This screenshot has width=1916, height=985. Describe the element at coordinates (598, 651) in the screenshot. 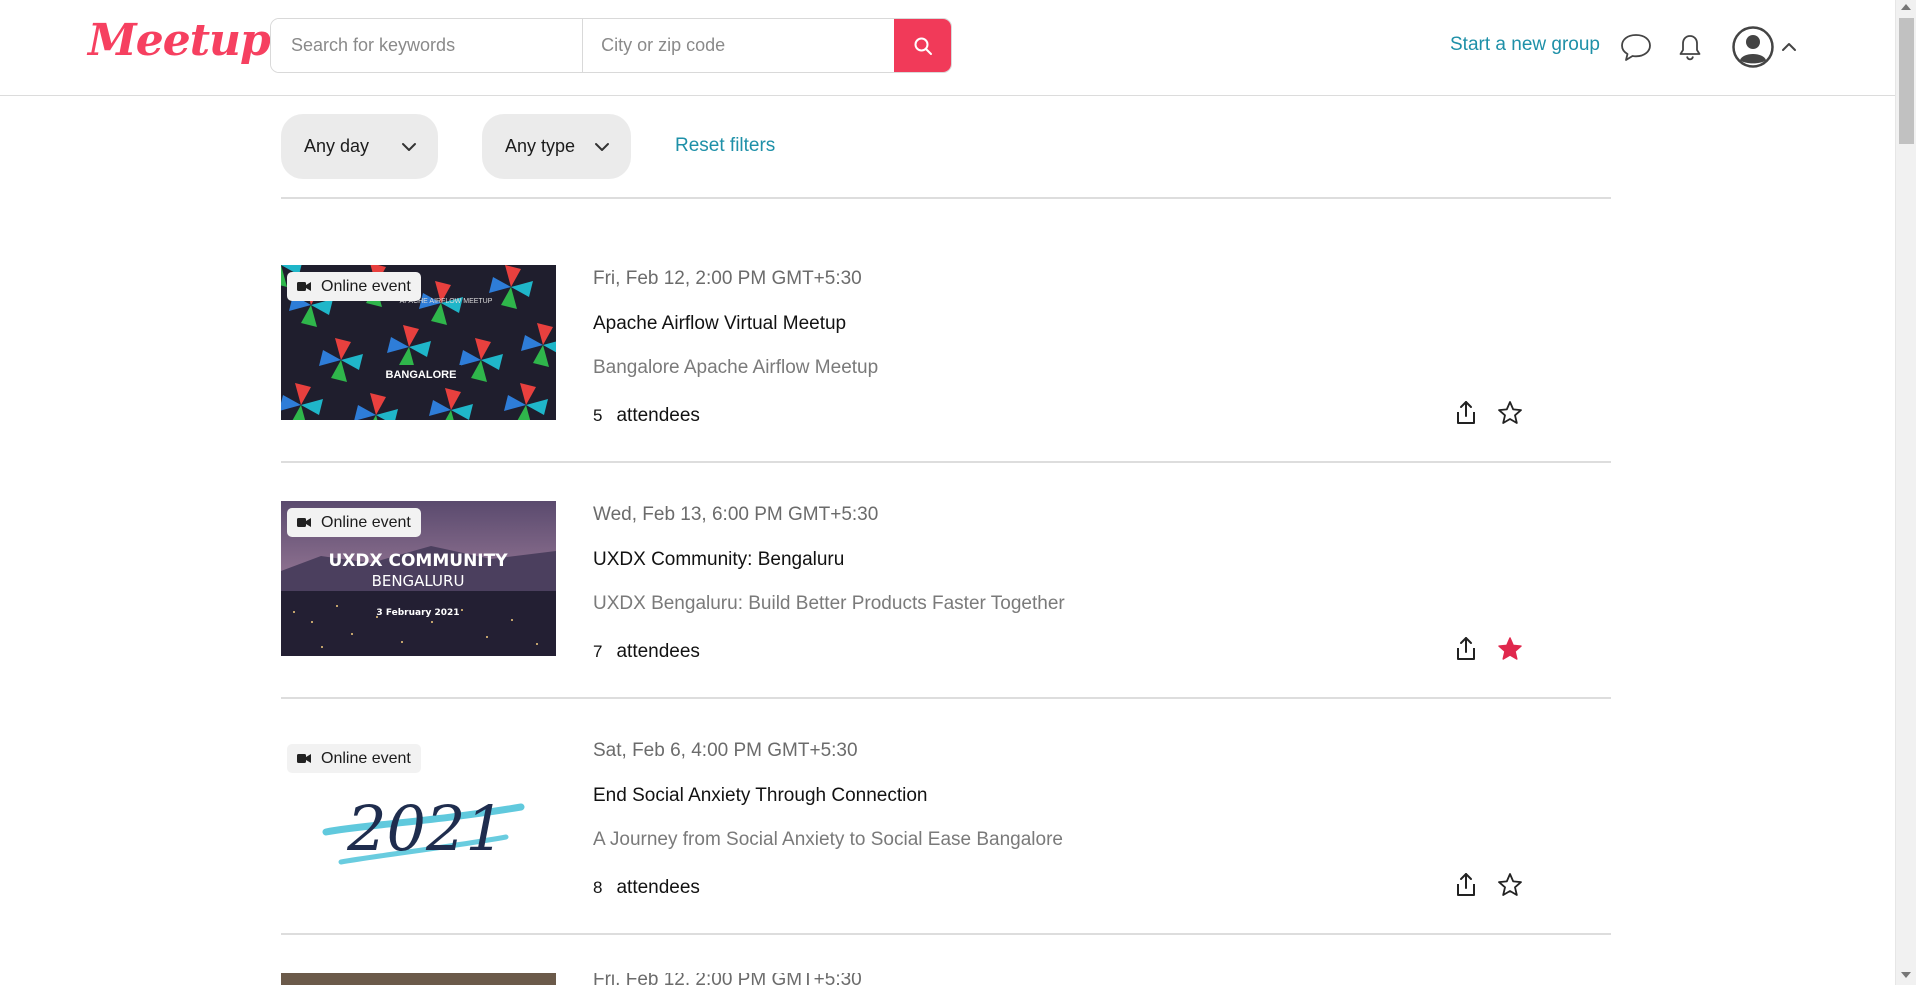

I see `attendee-count: 7` at that location.